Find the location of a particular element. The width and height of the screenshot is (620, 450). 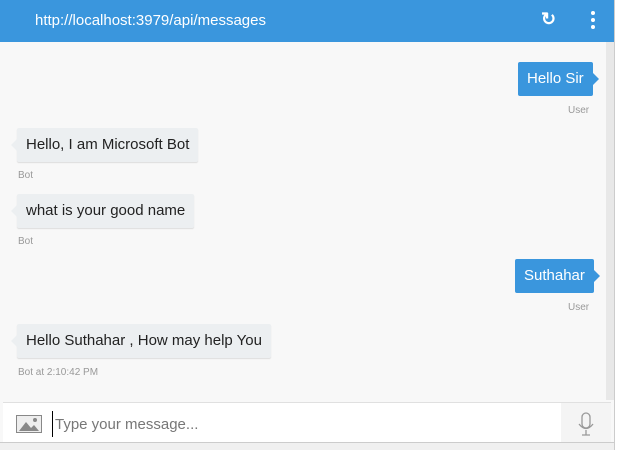

message-bubble-bot: what is your good name is located at coordinates (102, 211).